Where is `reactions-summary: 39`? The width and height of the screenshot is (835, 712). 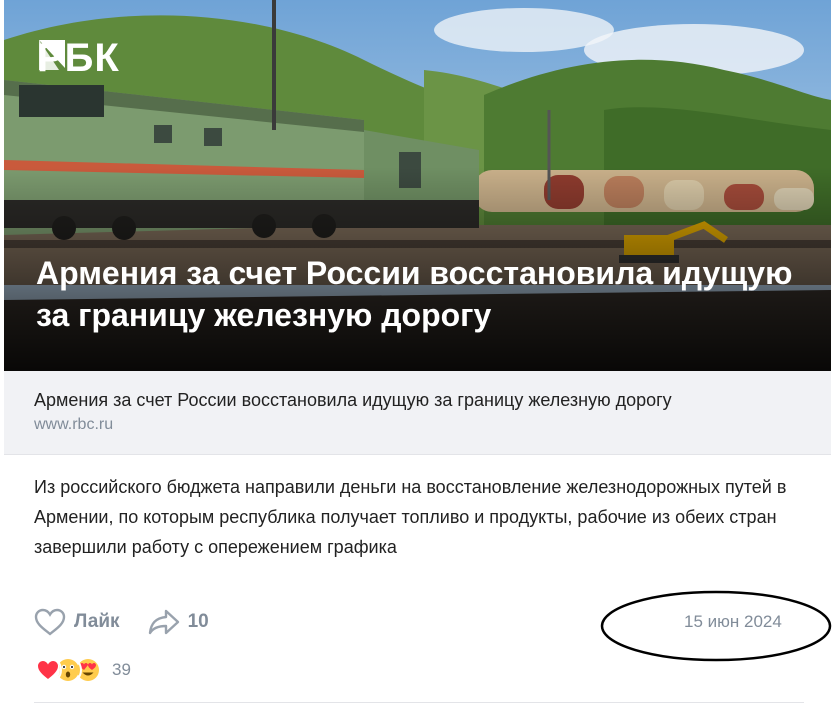 reactions-summary: 39 is located at coordinates (82, 670).